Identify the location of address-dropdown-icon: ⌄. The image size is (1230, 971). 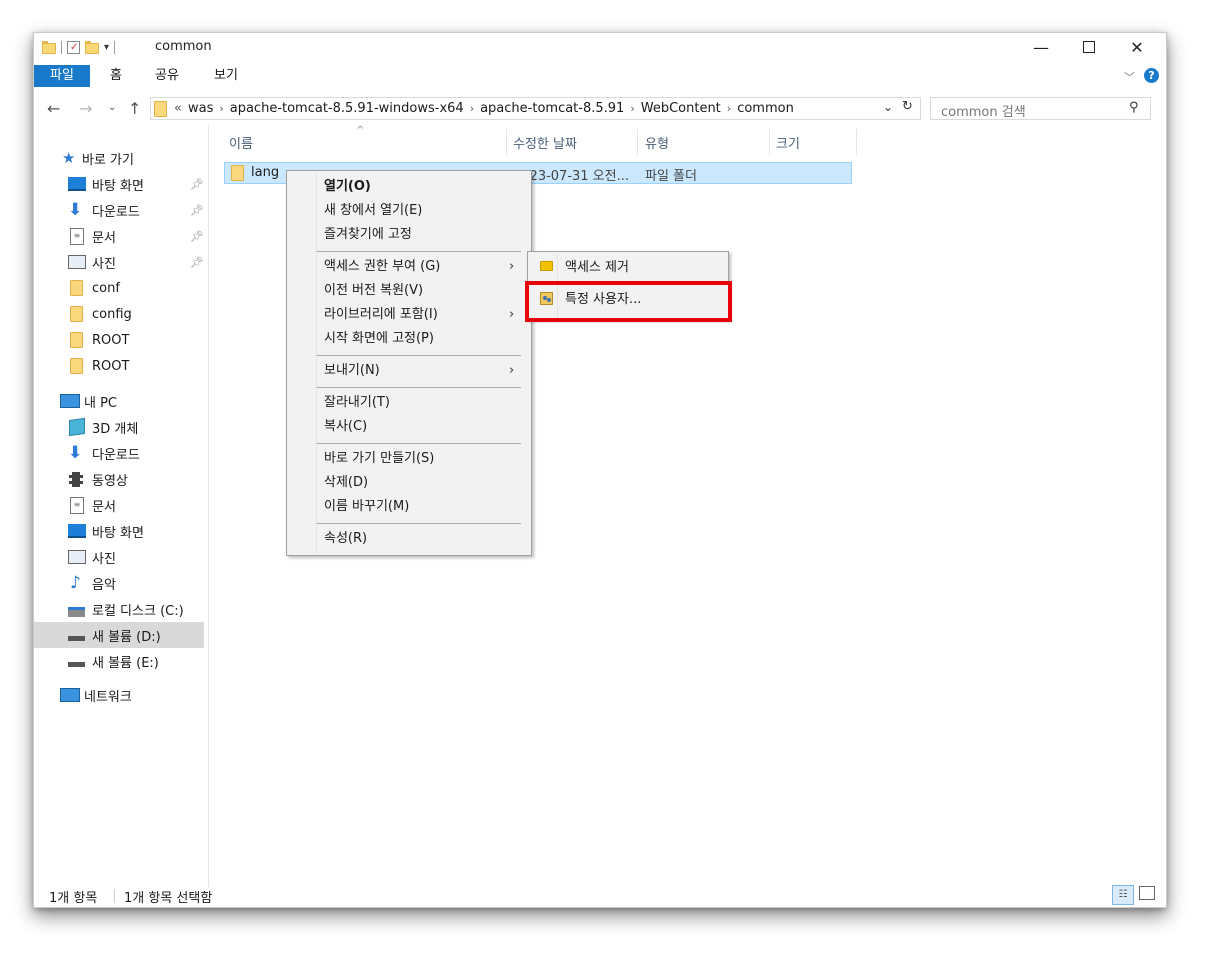
(888, 107).